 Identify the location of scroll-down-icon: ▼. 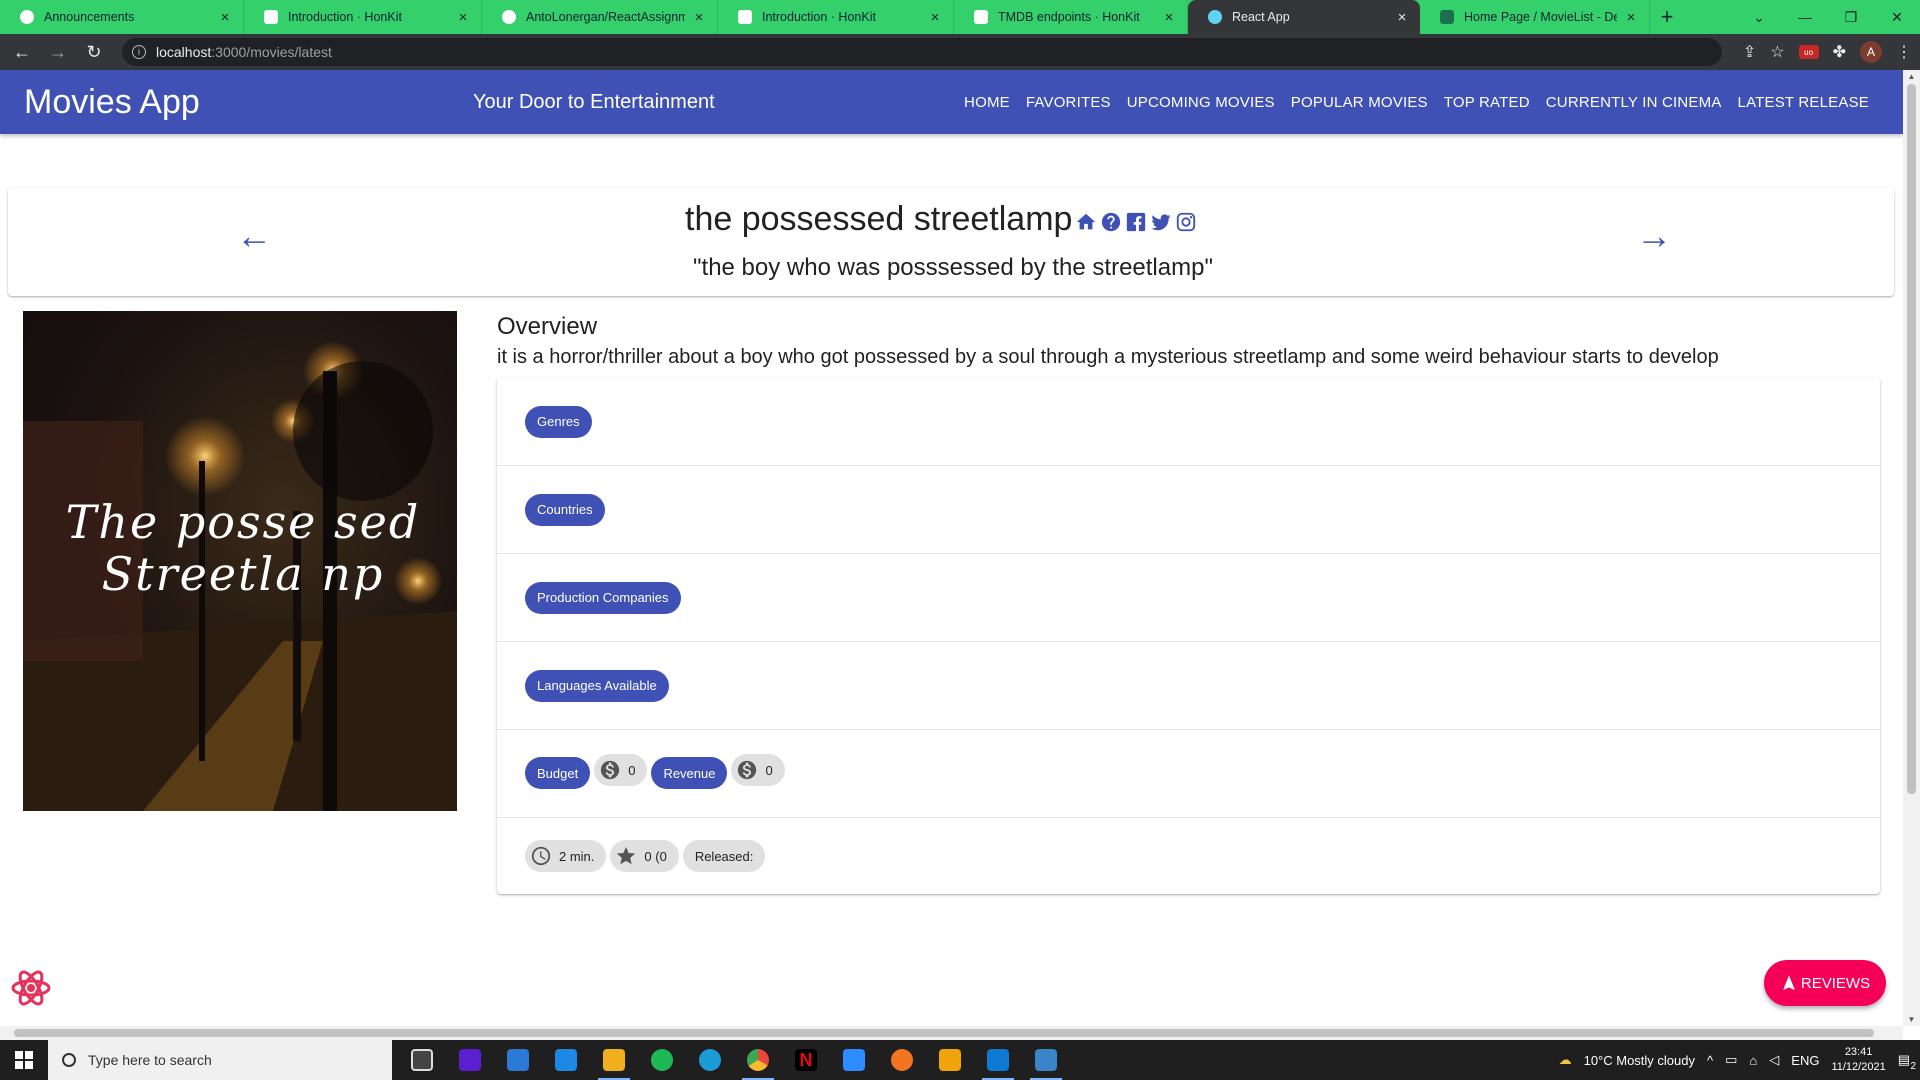
(1911, 1019).